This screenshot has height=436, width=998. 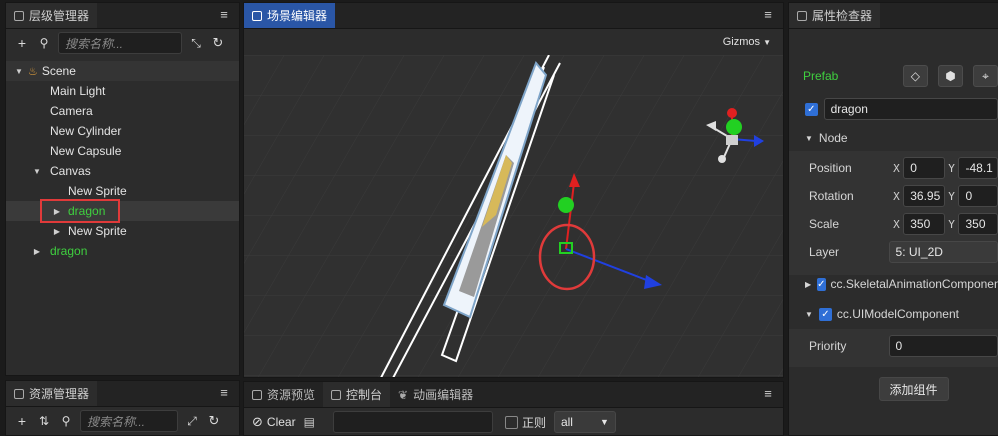 What do you see at coordinates (767, 42) in the screenshot?
I see `chevron-down-icon: ▼` at bounding box center [767, 42].